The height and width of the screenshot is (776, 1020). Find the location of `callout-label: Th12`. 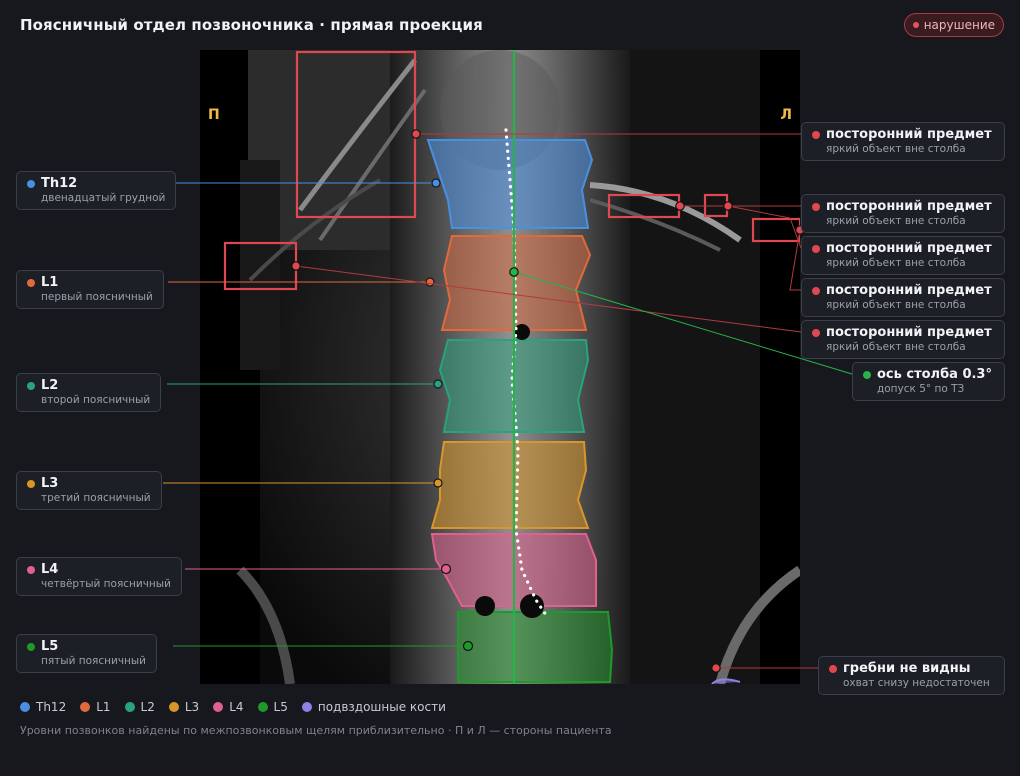

callout-label: Th12 is located at coordinates (59, 183).